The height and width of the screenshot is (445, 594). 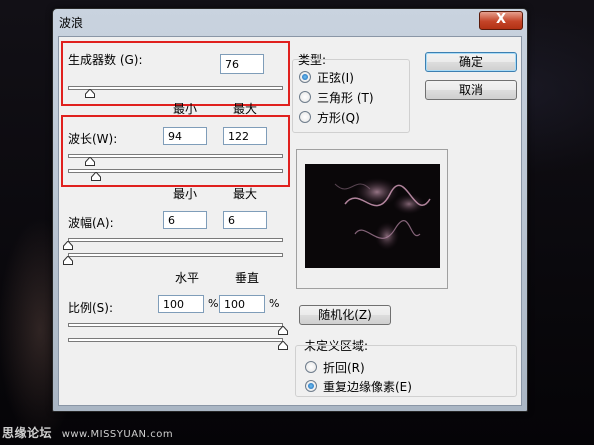 I want to click on type-triangle-label: 三角形 (T), so click(x=345, y=98).